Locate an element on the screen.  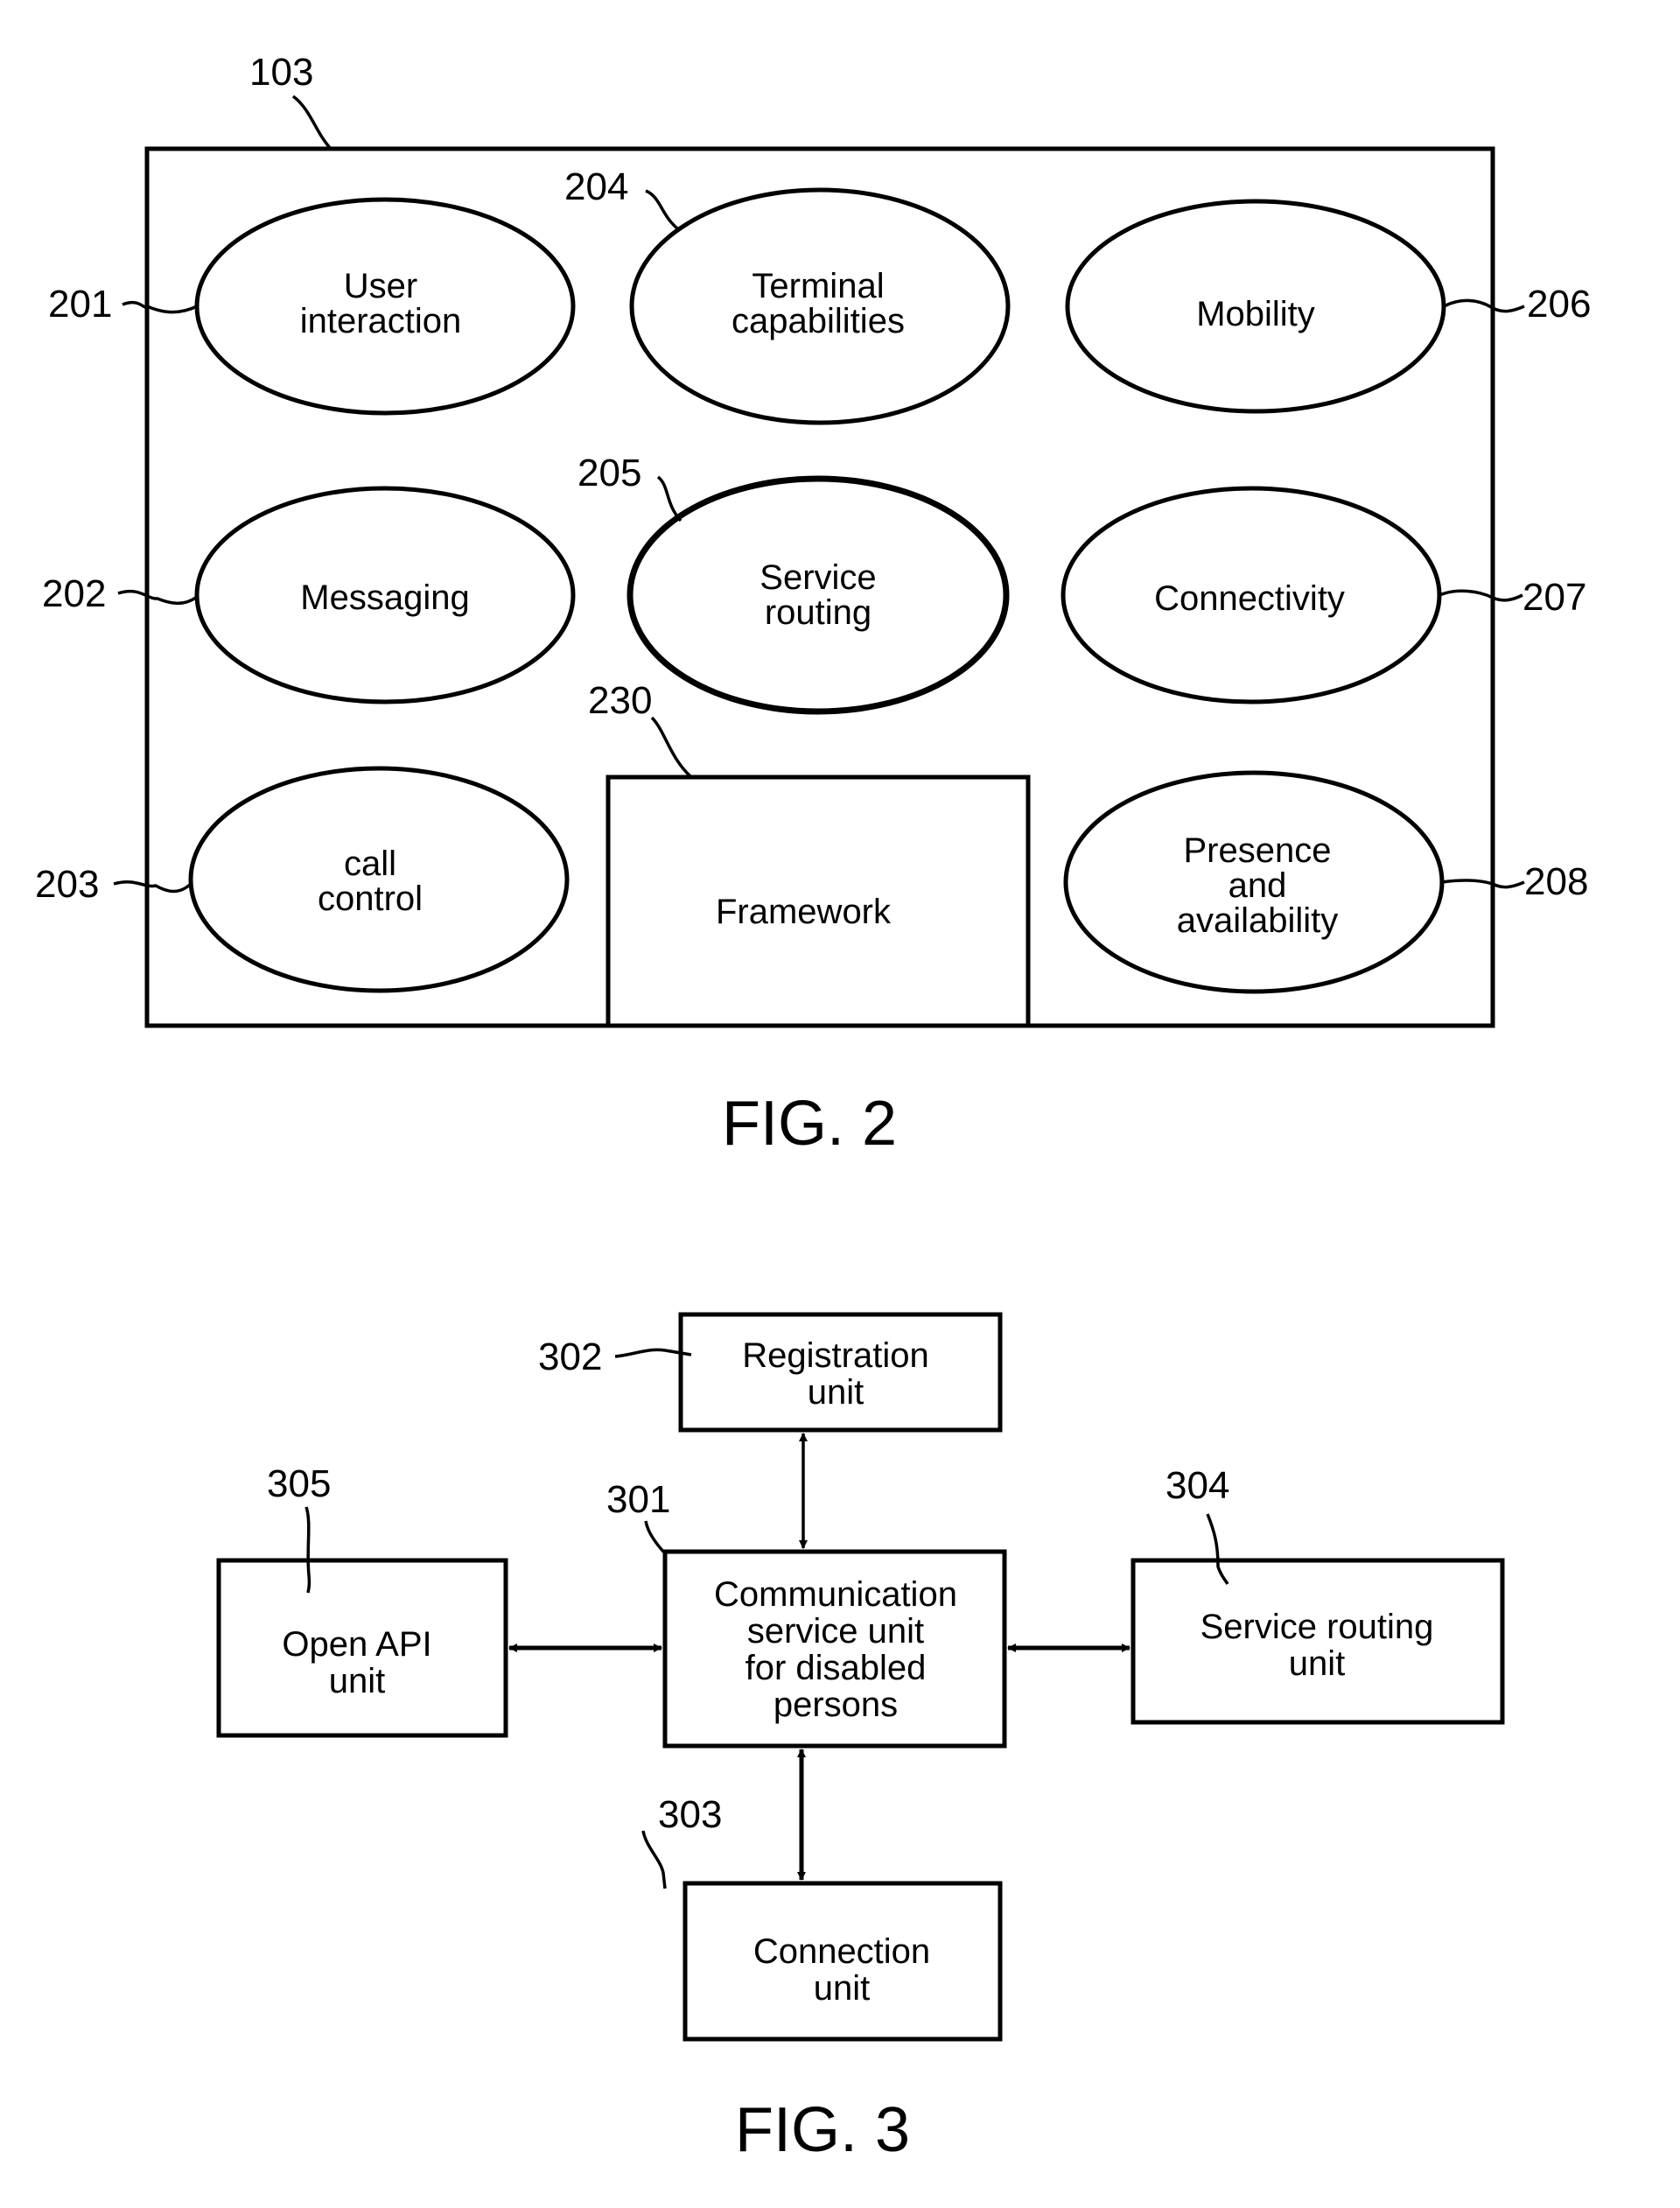
ref-label-305: 305 is located at coordinates (299, 1483).